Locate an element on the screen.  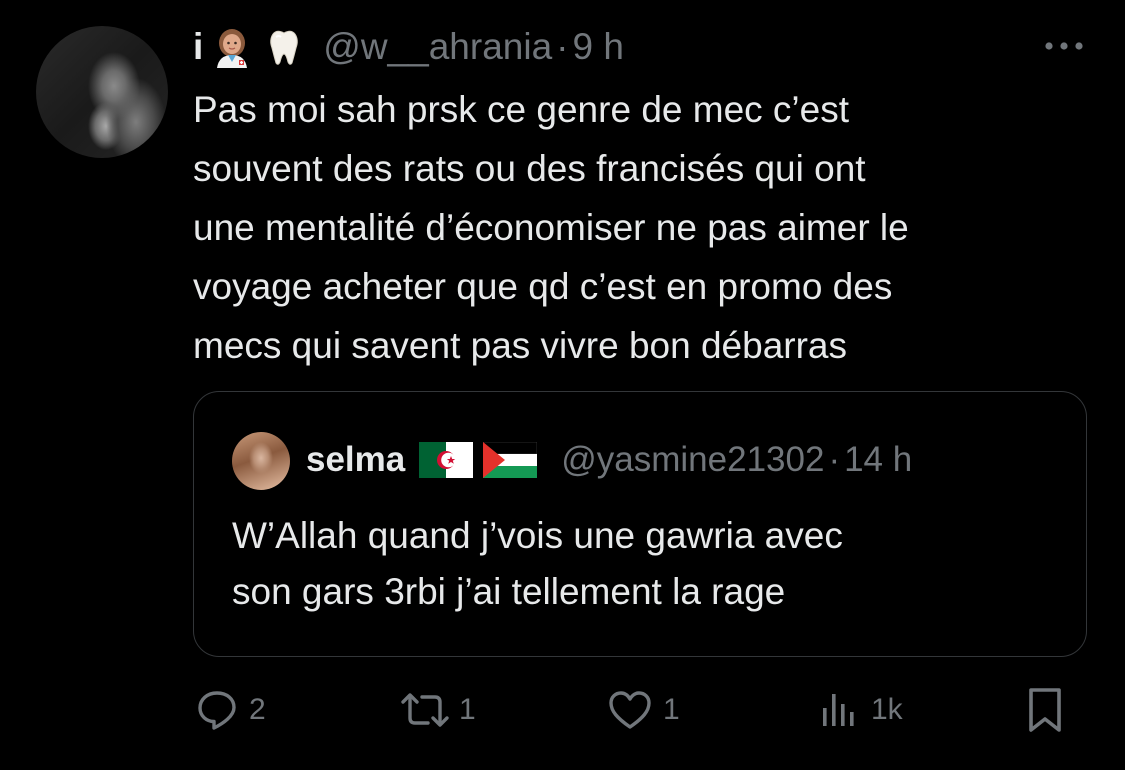
bookmark-button is located at coordinates (1045, 710).